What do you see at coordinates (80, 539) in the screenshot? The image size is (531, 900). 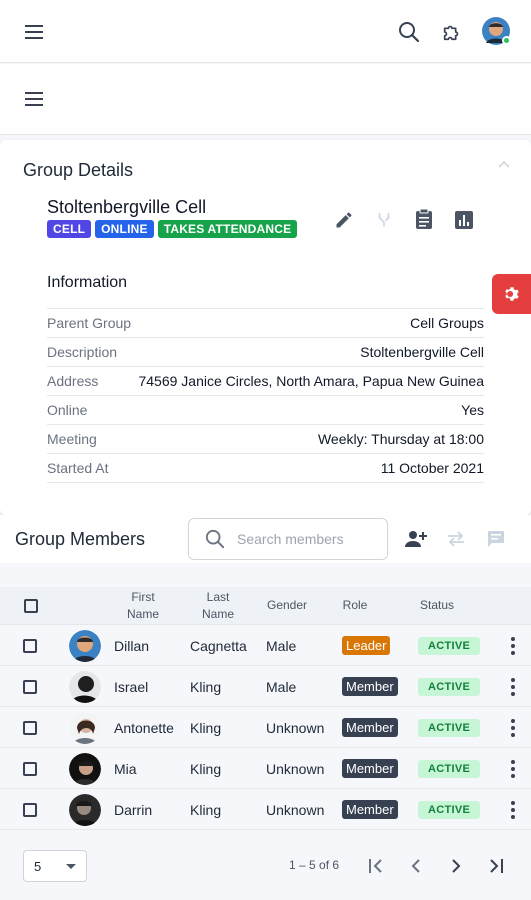 I see `members-title: Group Members` at bounding box center [80, 539].